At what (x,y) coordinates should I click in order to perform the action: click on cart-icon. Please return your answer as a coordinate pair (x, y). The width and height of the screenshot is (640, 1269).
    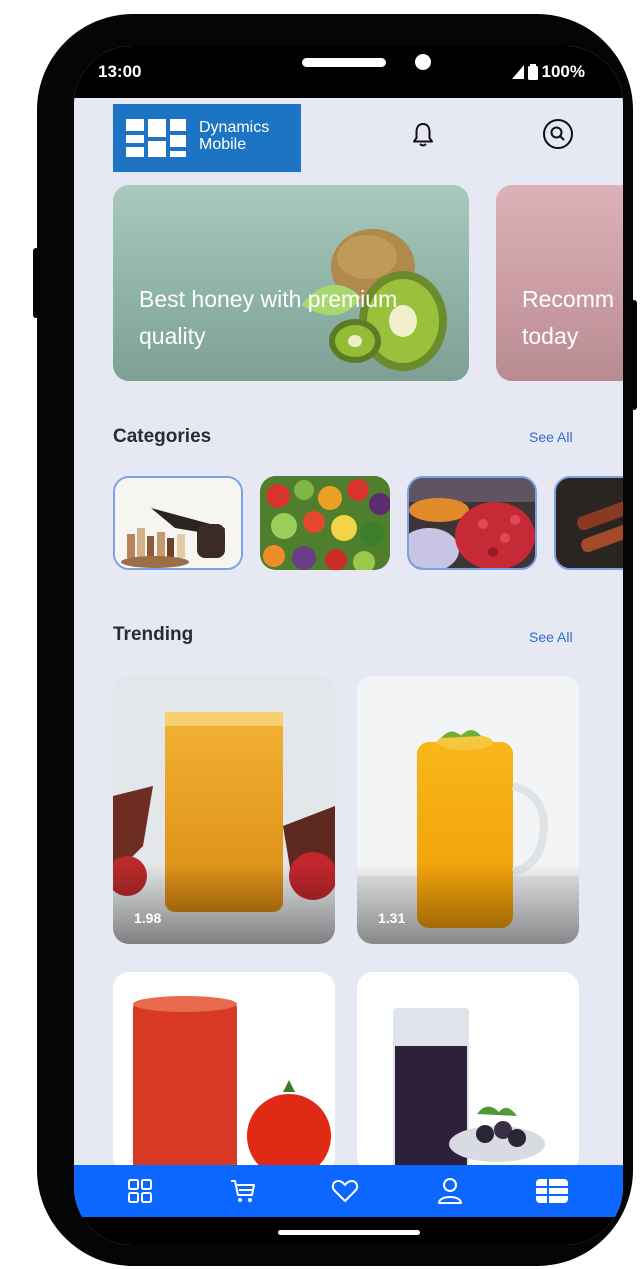
    Looking at the image, I should click on (243, 1191).